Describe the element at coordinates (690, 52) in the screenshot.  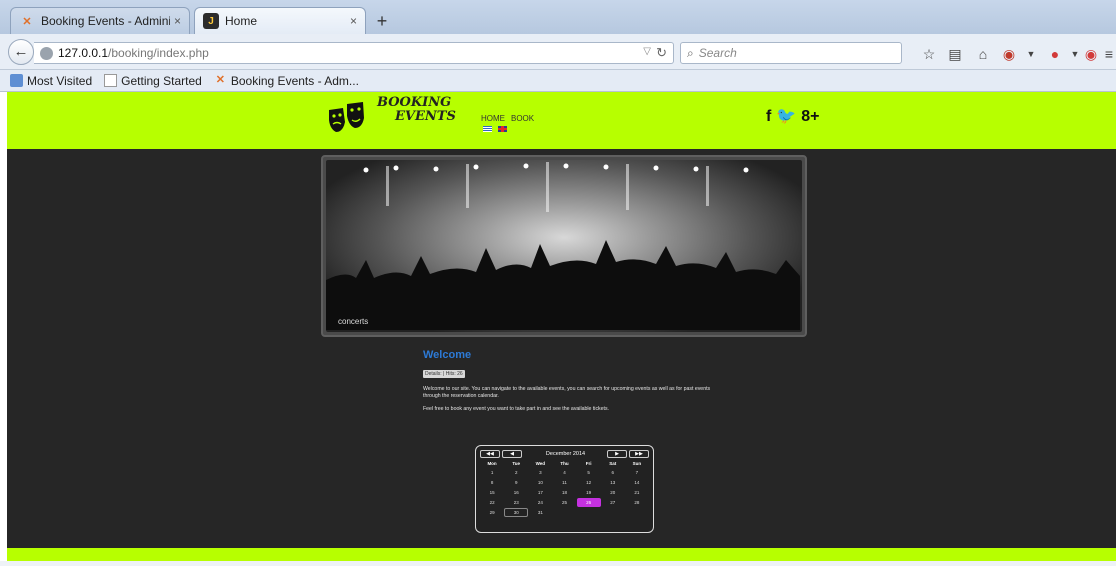
I see `search-icon: ⌕` at that location.